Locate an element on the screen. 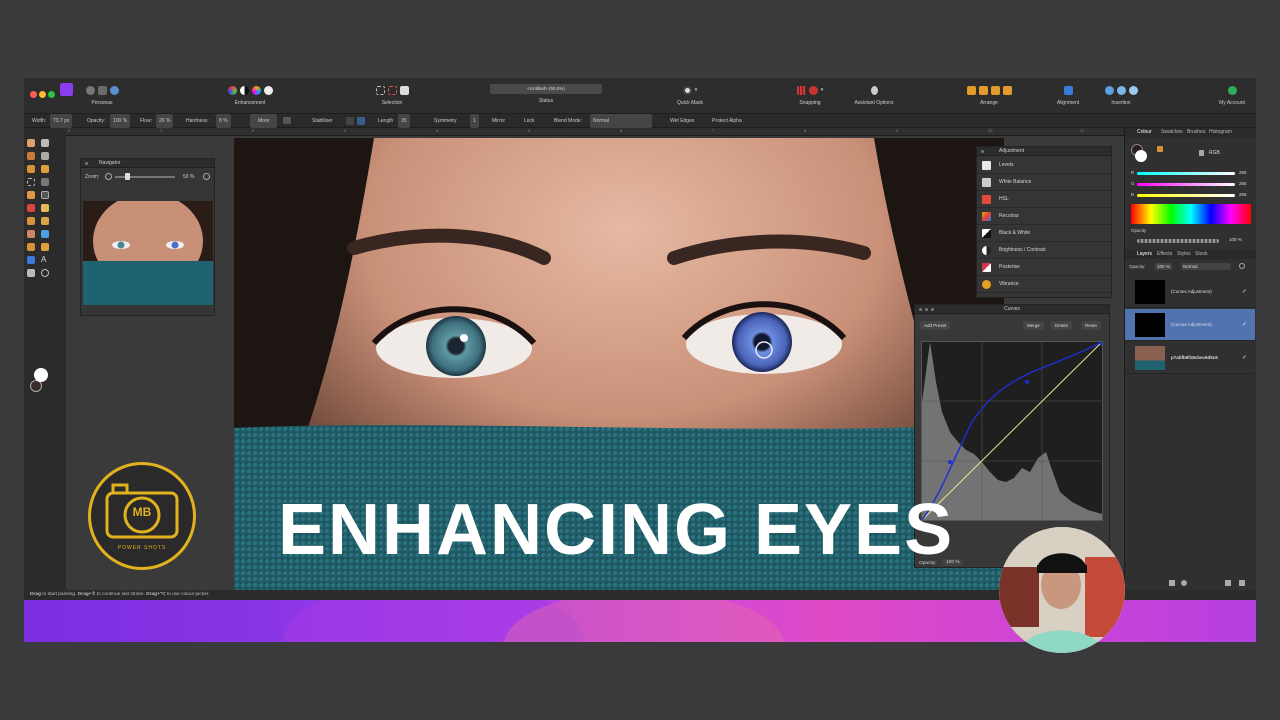 This screenshot has height=720, width=1280. b-slider is located at coordinates (1186, 195).